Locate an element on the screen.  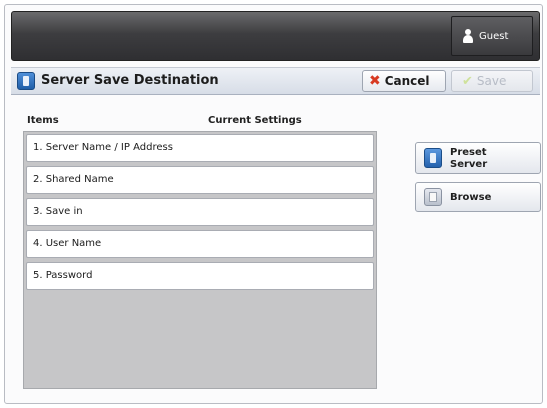
save-label: Save is located at coordinates (491, 81).